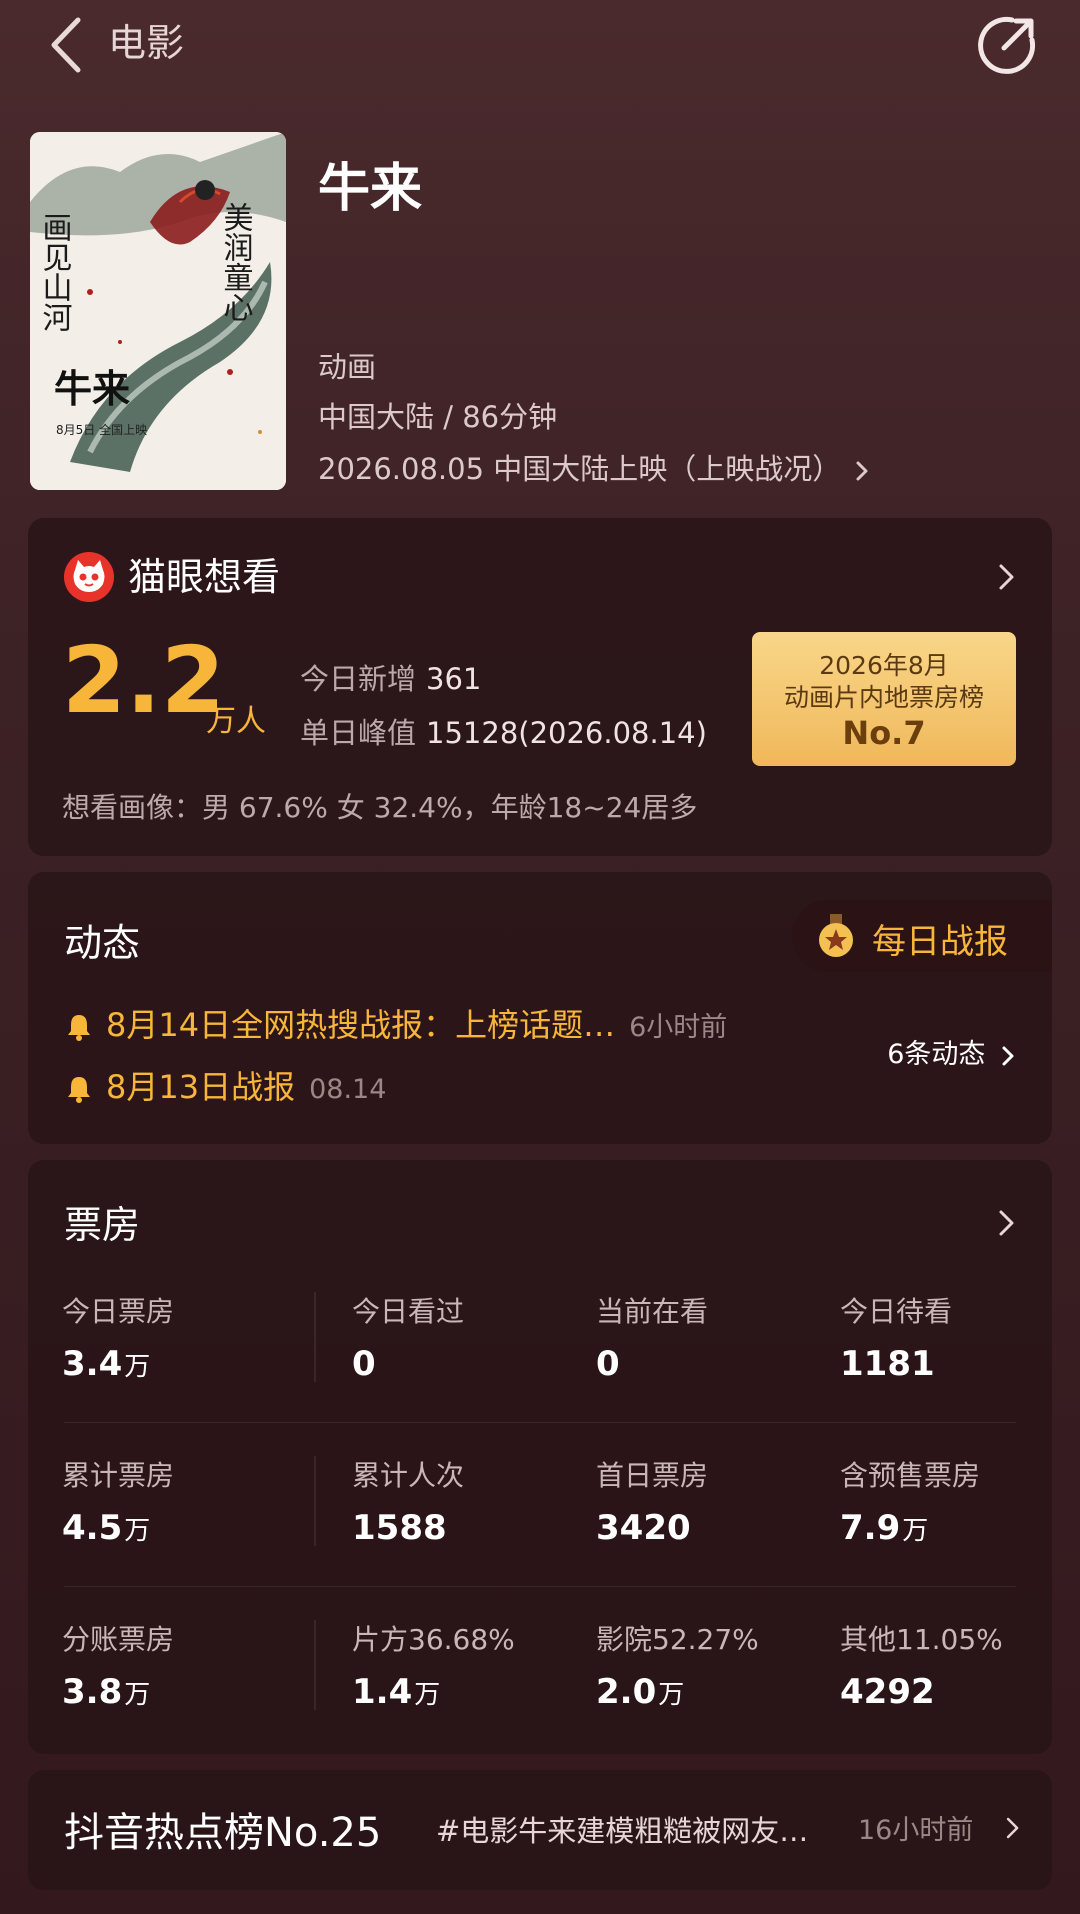 This screenshot has width=1080, height=1914. I want to click on top-bar: 电影, so click(540, 45).